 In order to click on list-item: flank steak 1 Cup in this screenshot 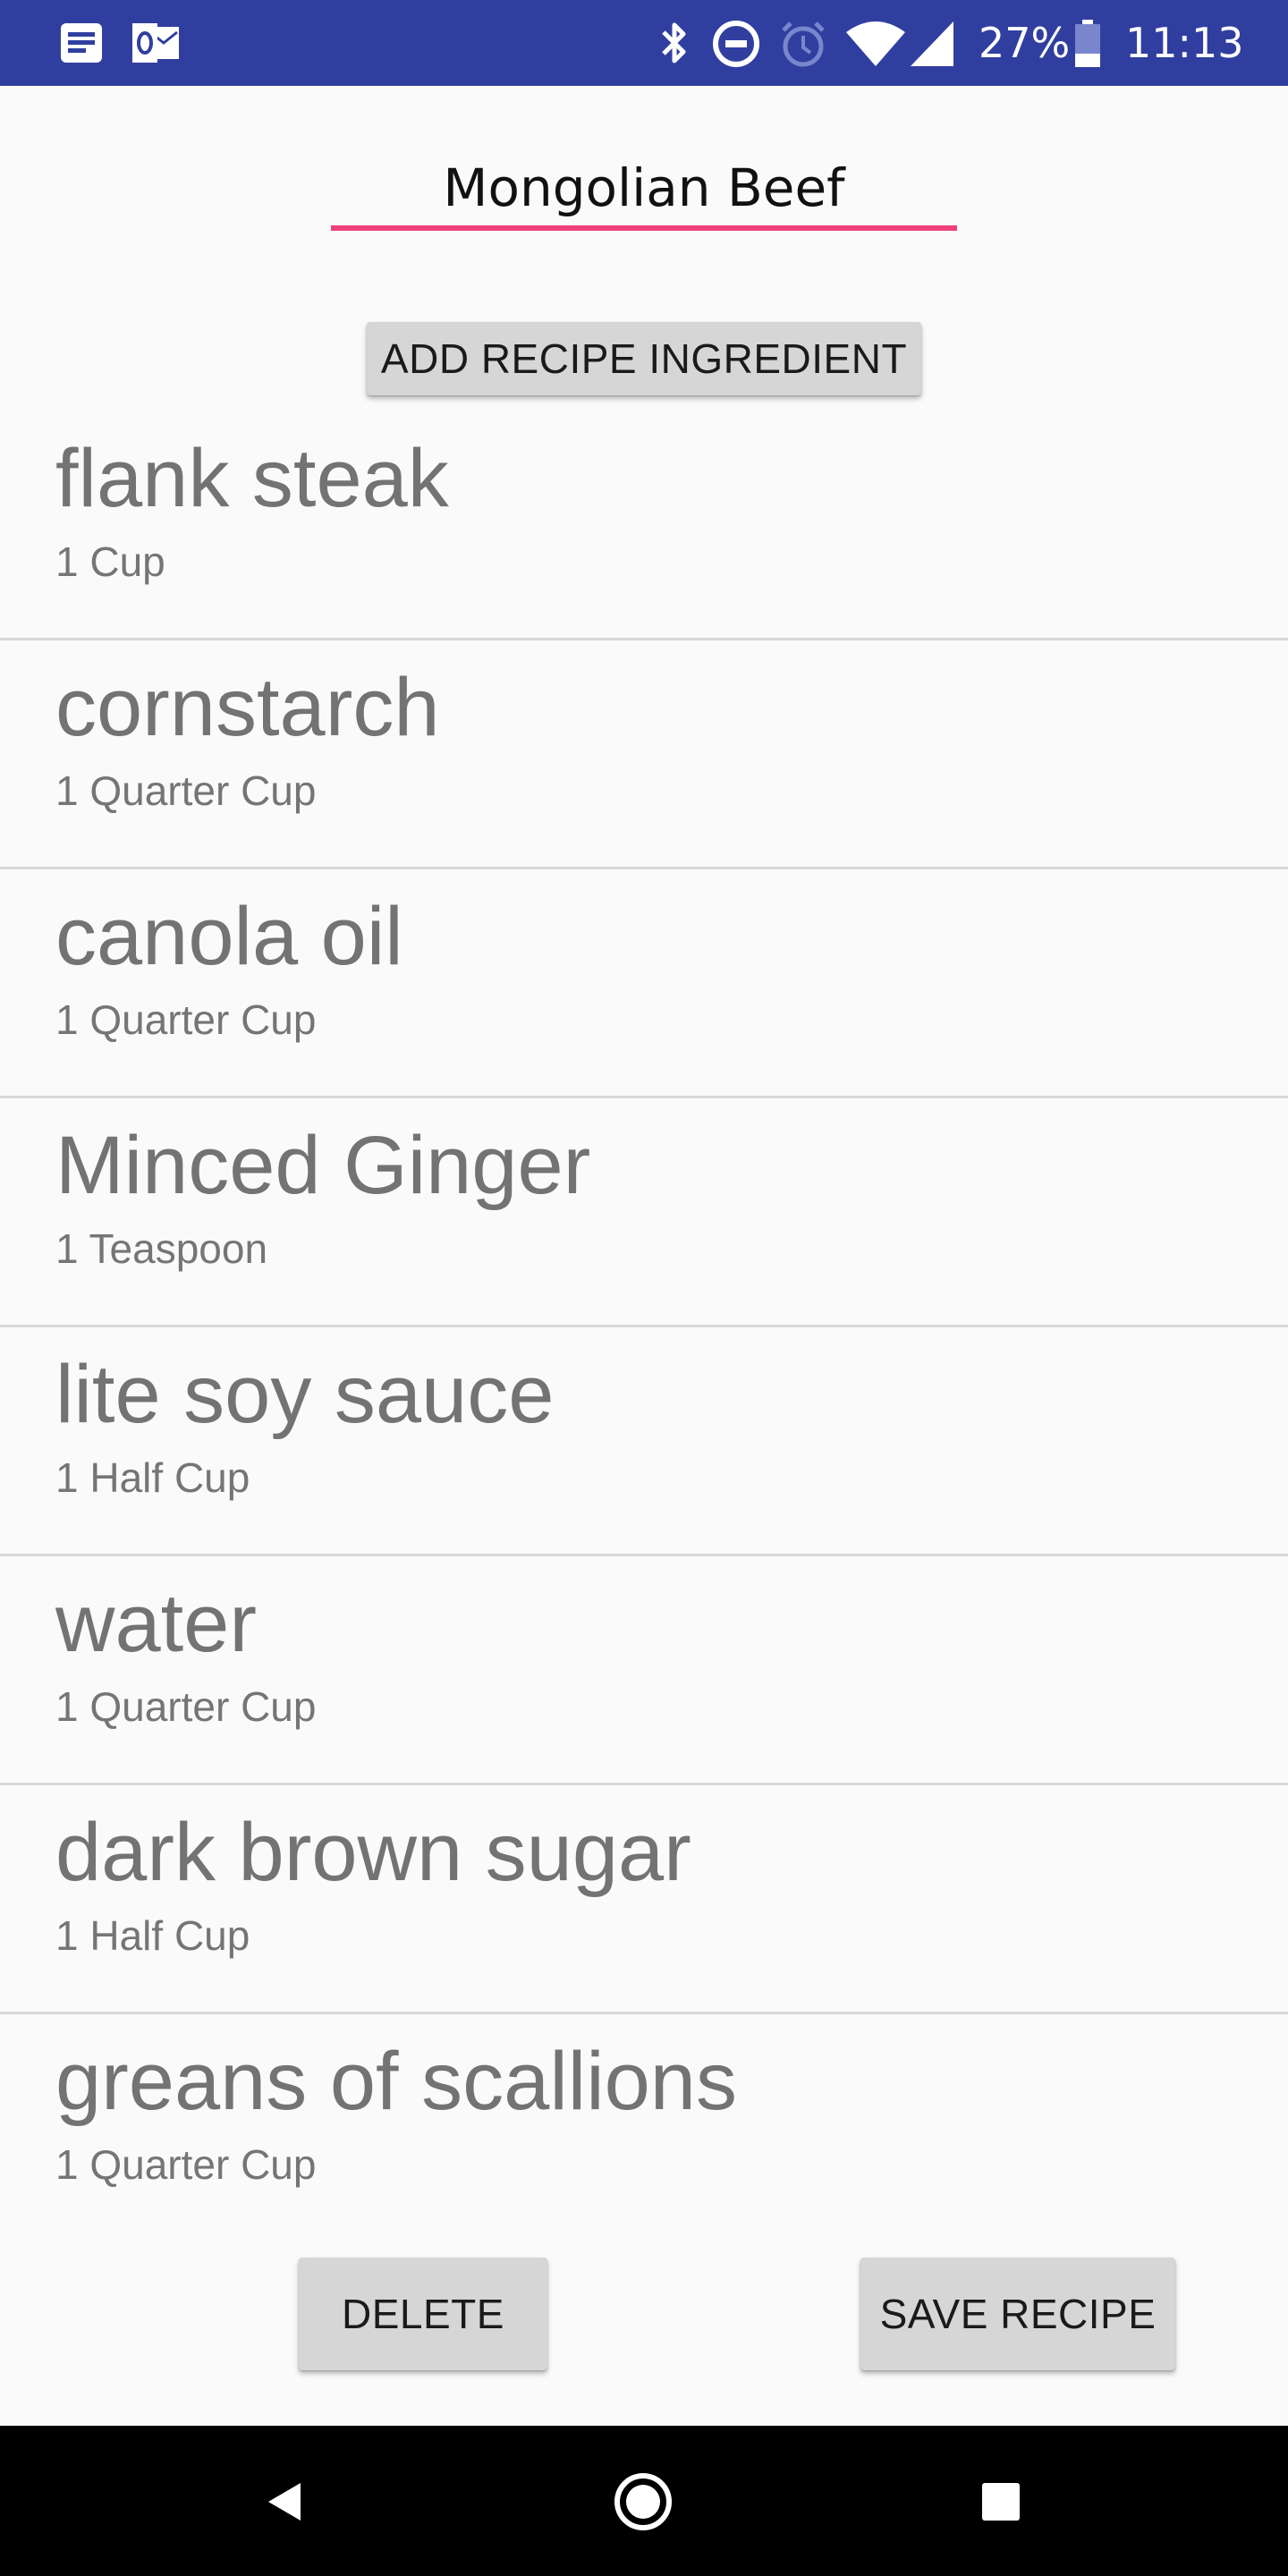, I will do `click(644, 525)`.